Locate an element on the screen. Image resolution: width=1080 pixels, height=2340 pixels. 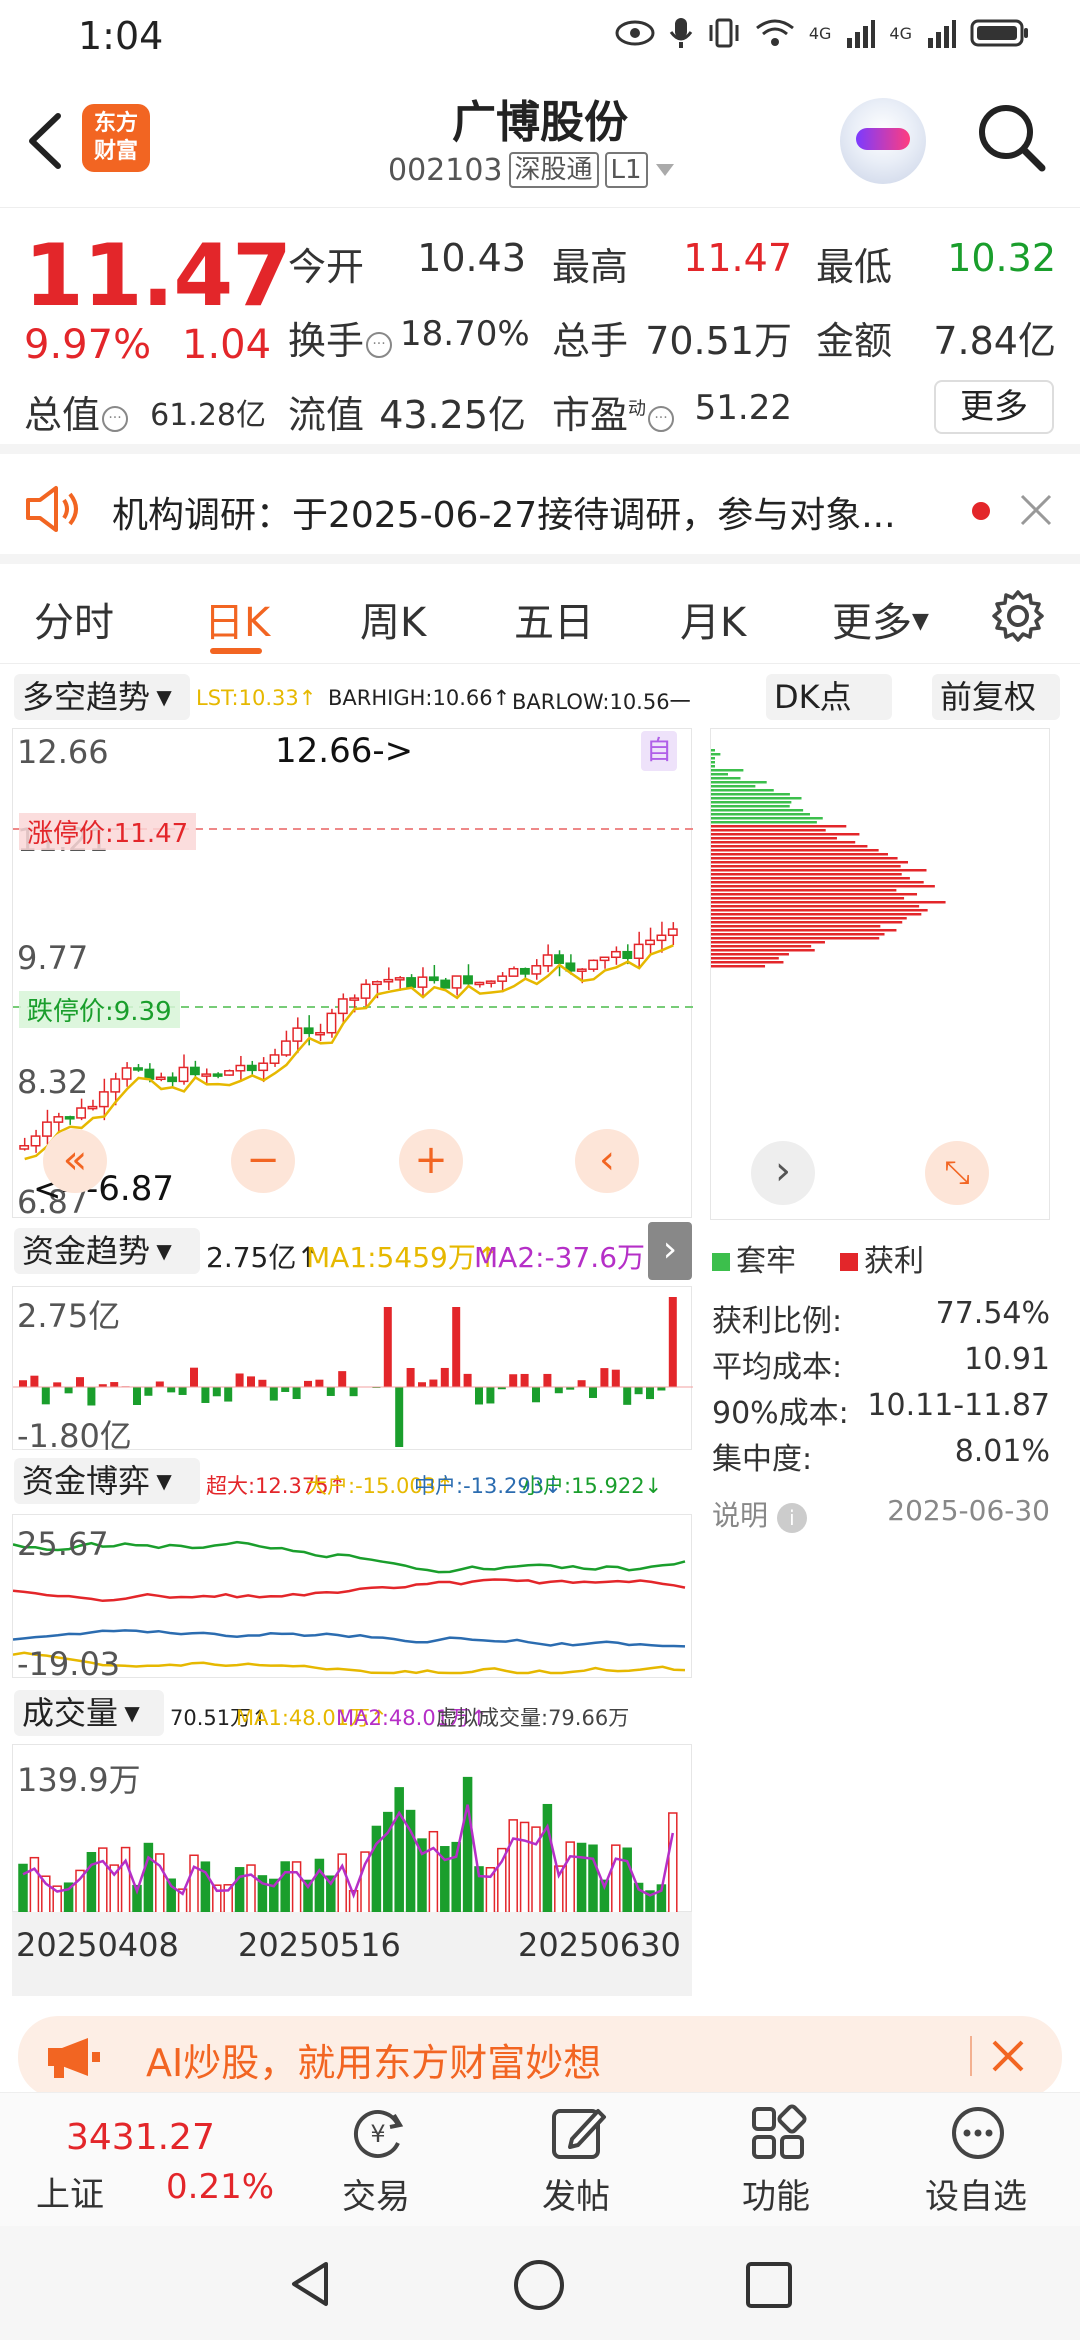
fund-trend-panel: 2.75亿 -1.80亿 is located at coordinates (352, 1370).